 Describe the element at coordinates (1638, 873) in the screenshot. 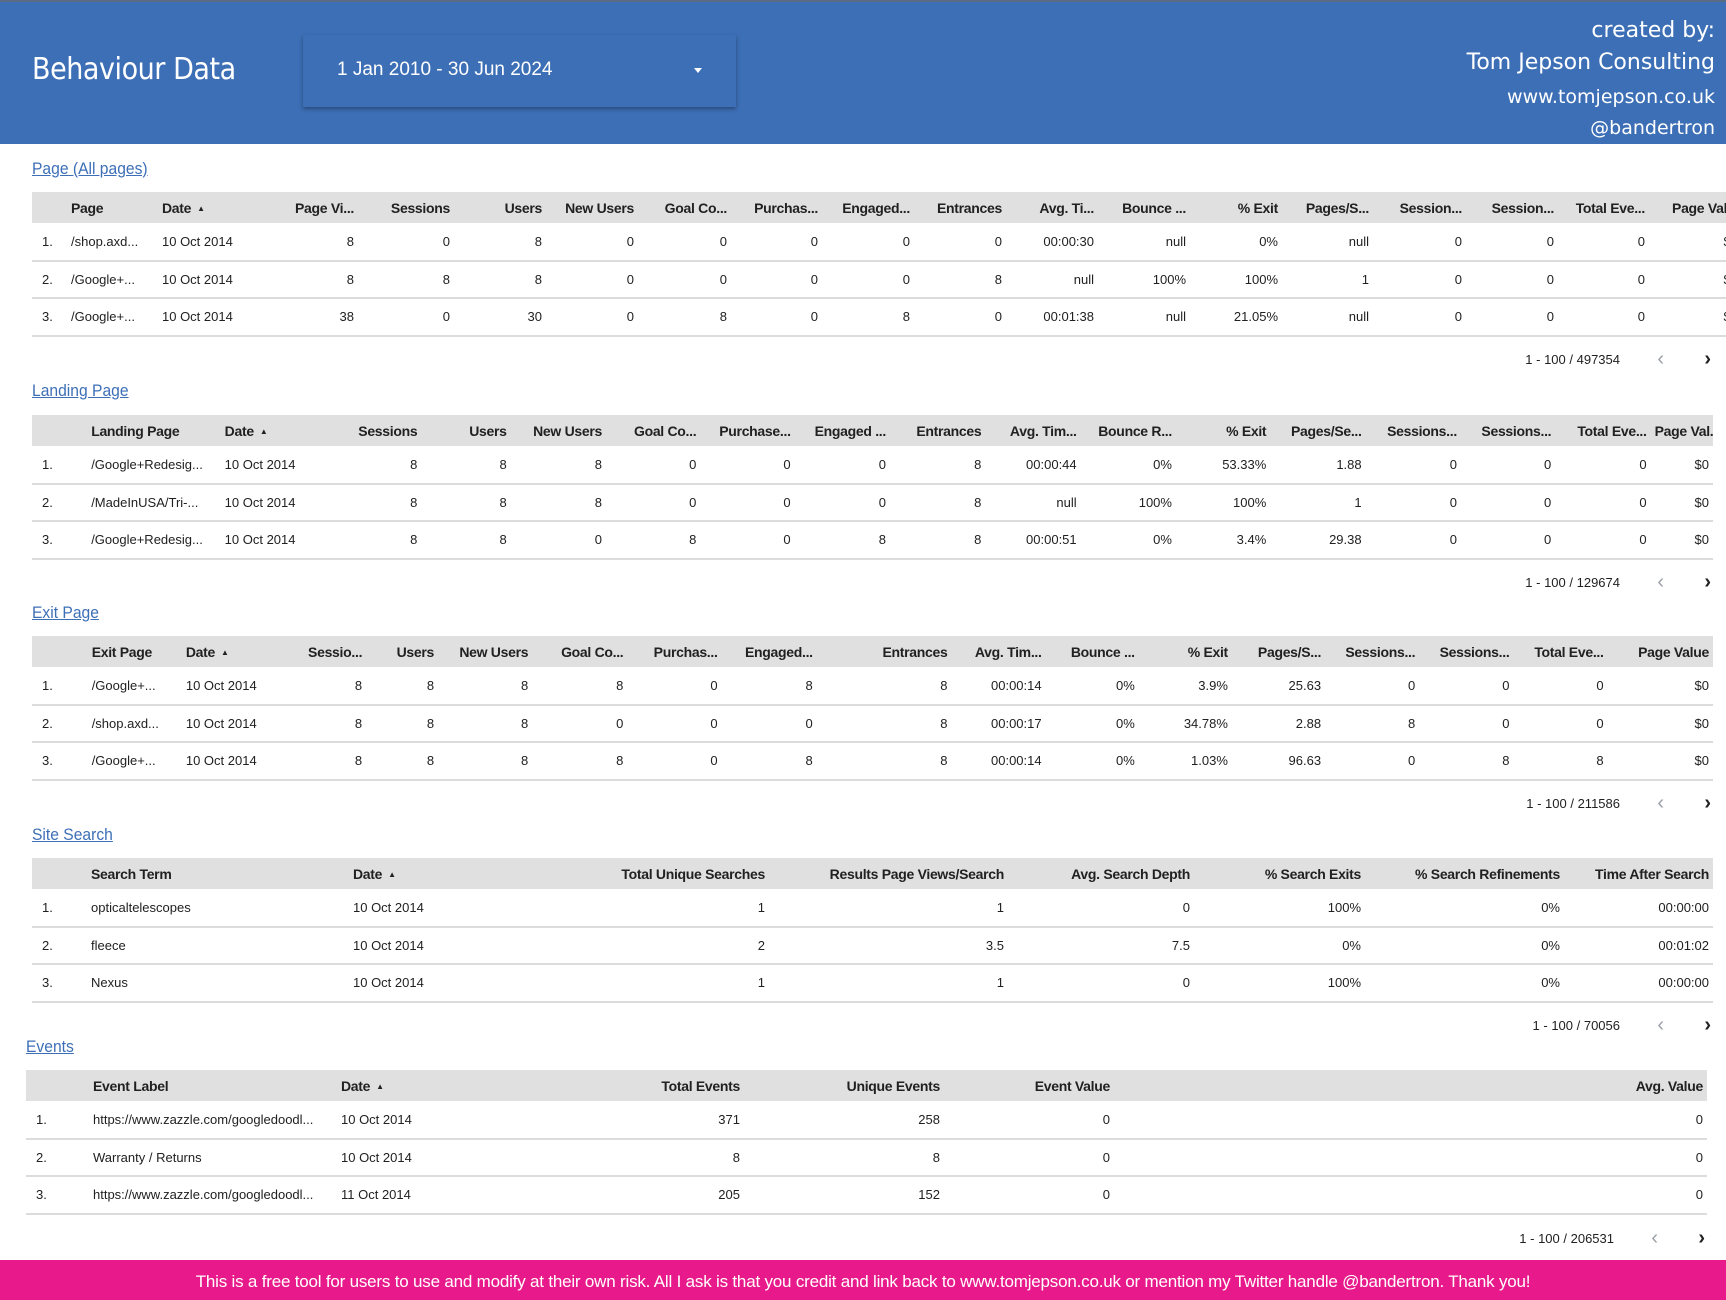

I see `column-header: Time After Search` at that location.